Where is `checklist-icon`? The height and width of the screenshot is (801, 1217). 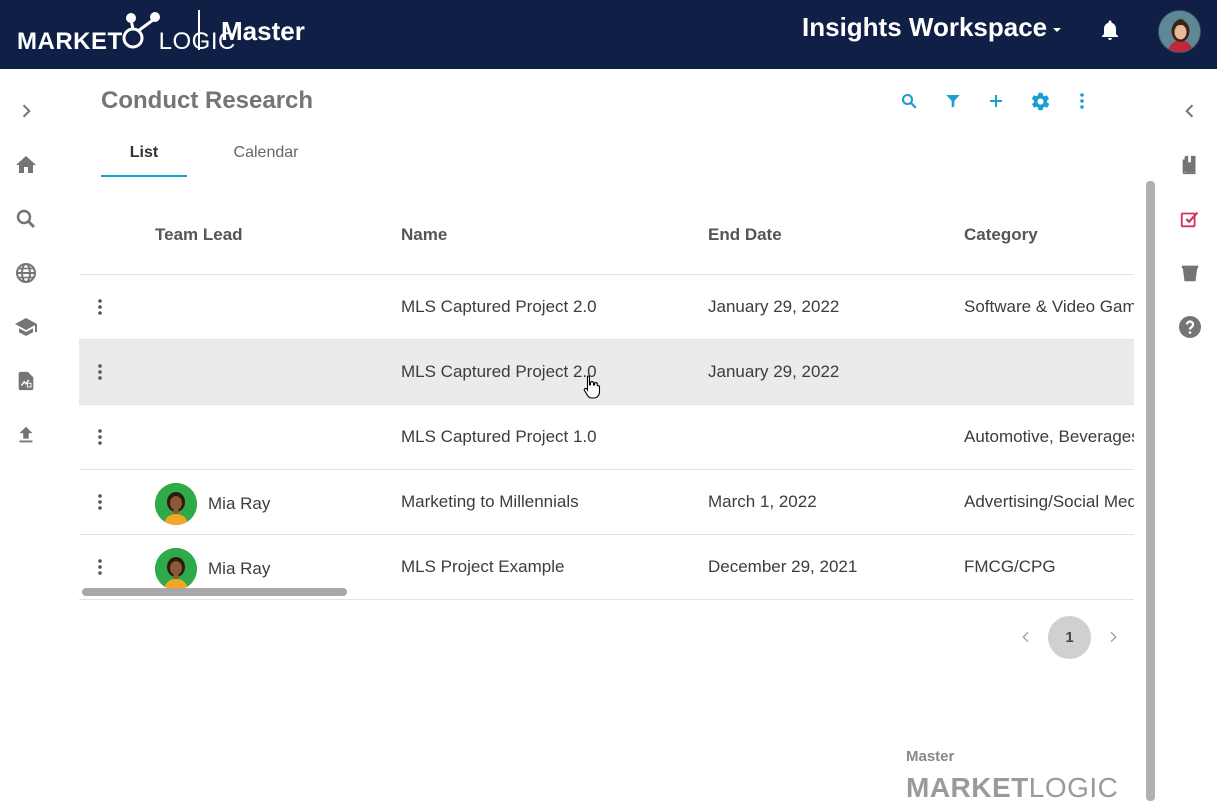 checklist-icon is located at coordinates (1190, 219).